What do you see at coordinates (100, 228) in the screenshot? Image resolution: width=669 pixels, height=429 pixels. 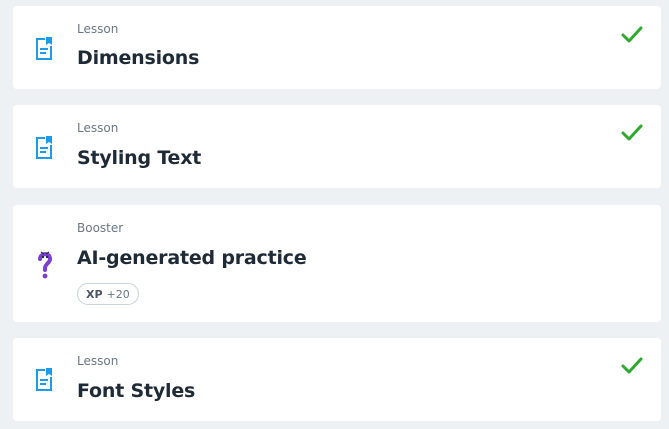 I see `item-kind-label: Booster` at bounding box center [100, 228].